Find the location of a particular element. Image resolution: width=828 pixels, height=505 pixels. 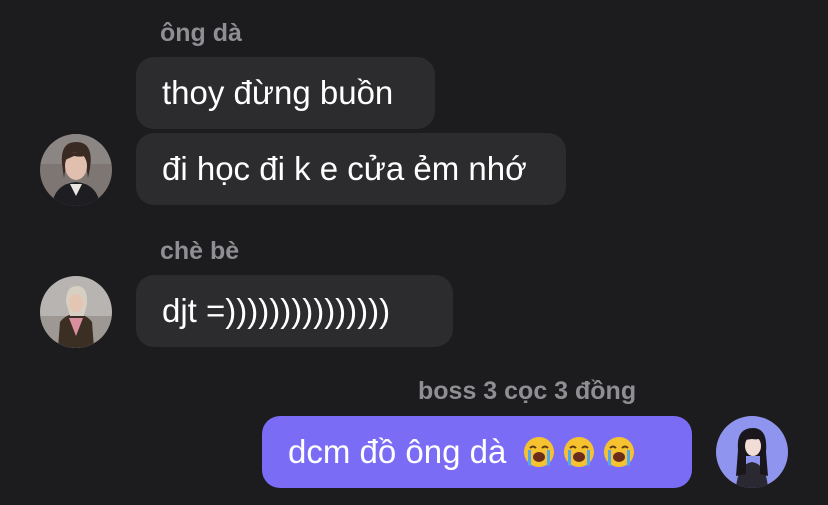

message-text: đi học đi k e cửa ẻm nhớ is located at coordinates (344, 168).